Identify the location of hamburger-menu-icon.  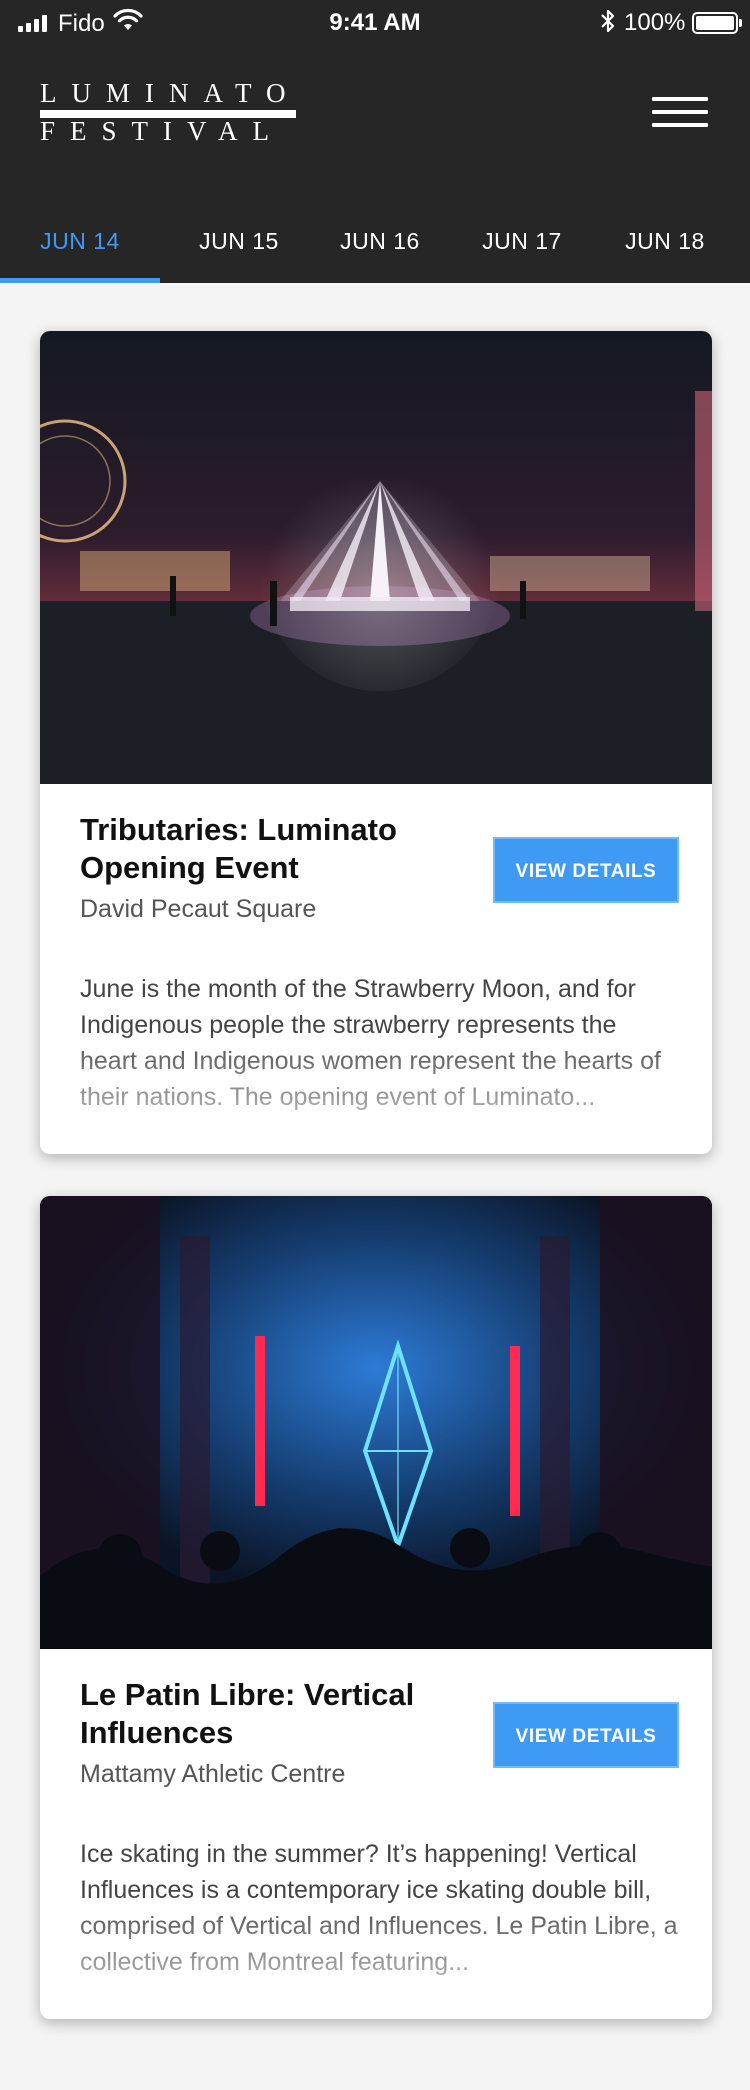
(681, 113).